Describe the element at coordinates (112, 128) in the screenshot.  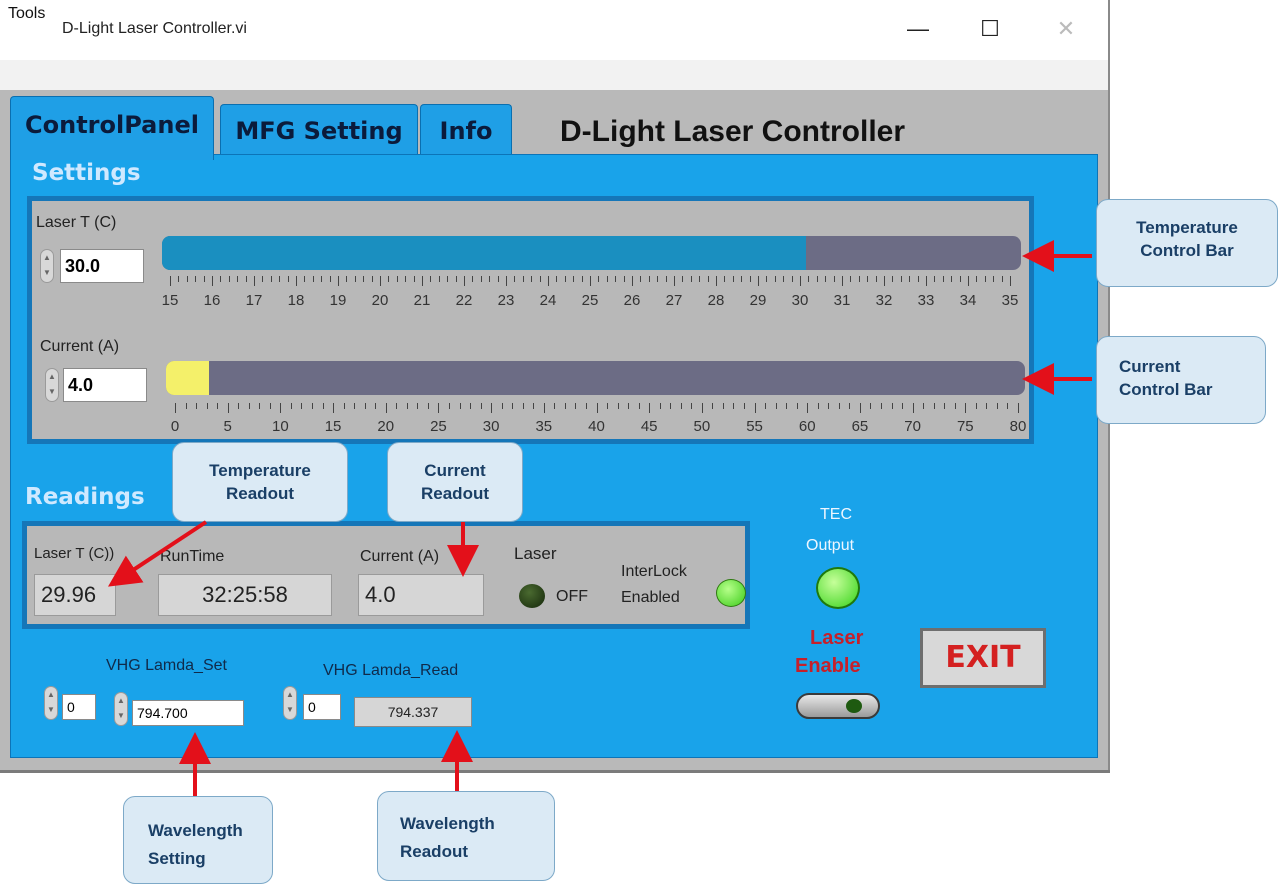
I see `tab-controlpanel: ControlPanel` at that location.